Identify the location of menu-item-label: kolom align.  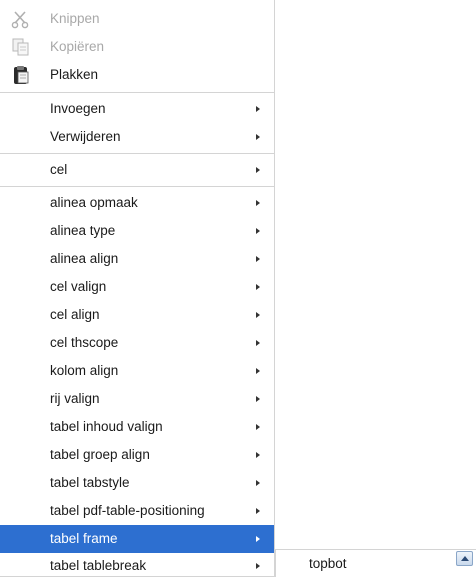
(84, 370).